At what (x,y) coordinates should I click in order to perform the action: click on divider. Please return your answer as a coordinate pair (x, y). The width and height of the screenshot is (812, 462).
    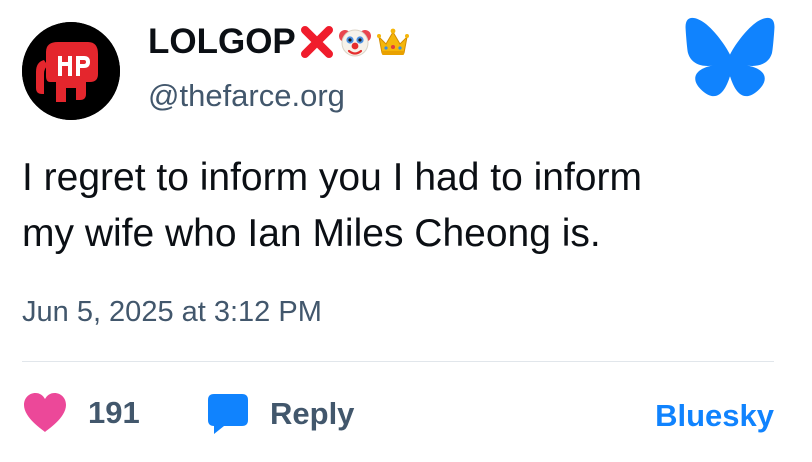
    Looking at the image, I should click on (398, 361).